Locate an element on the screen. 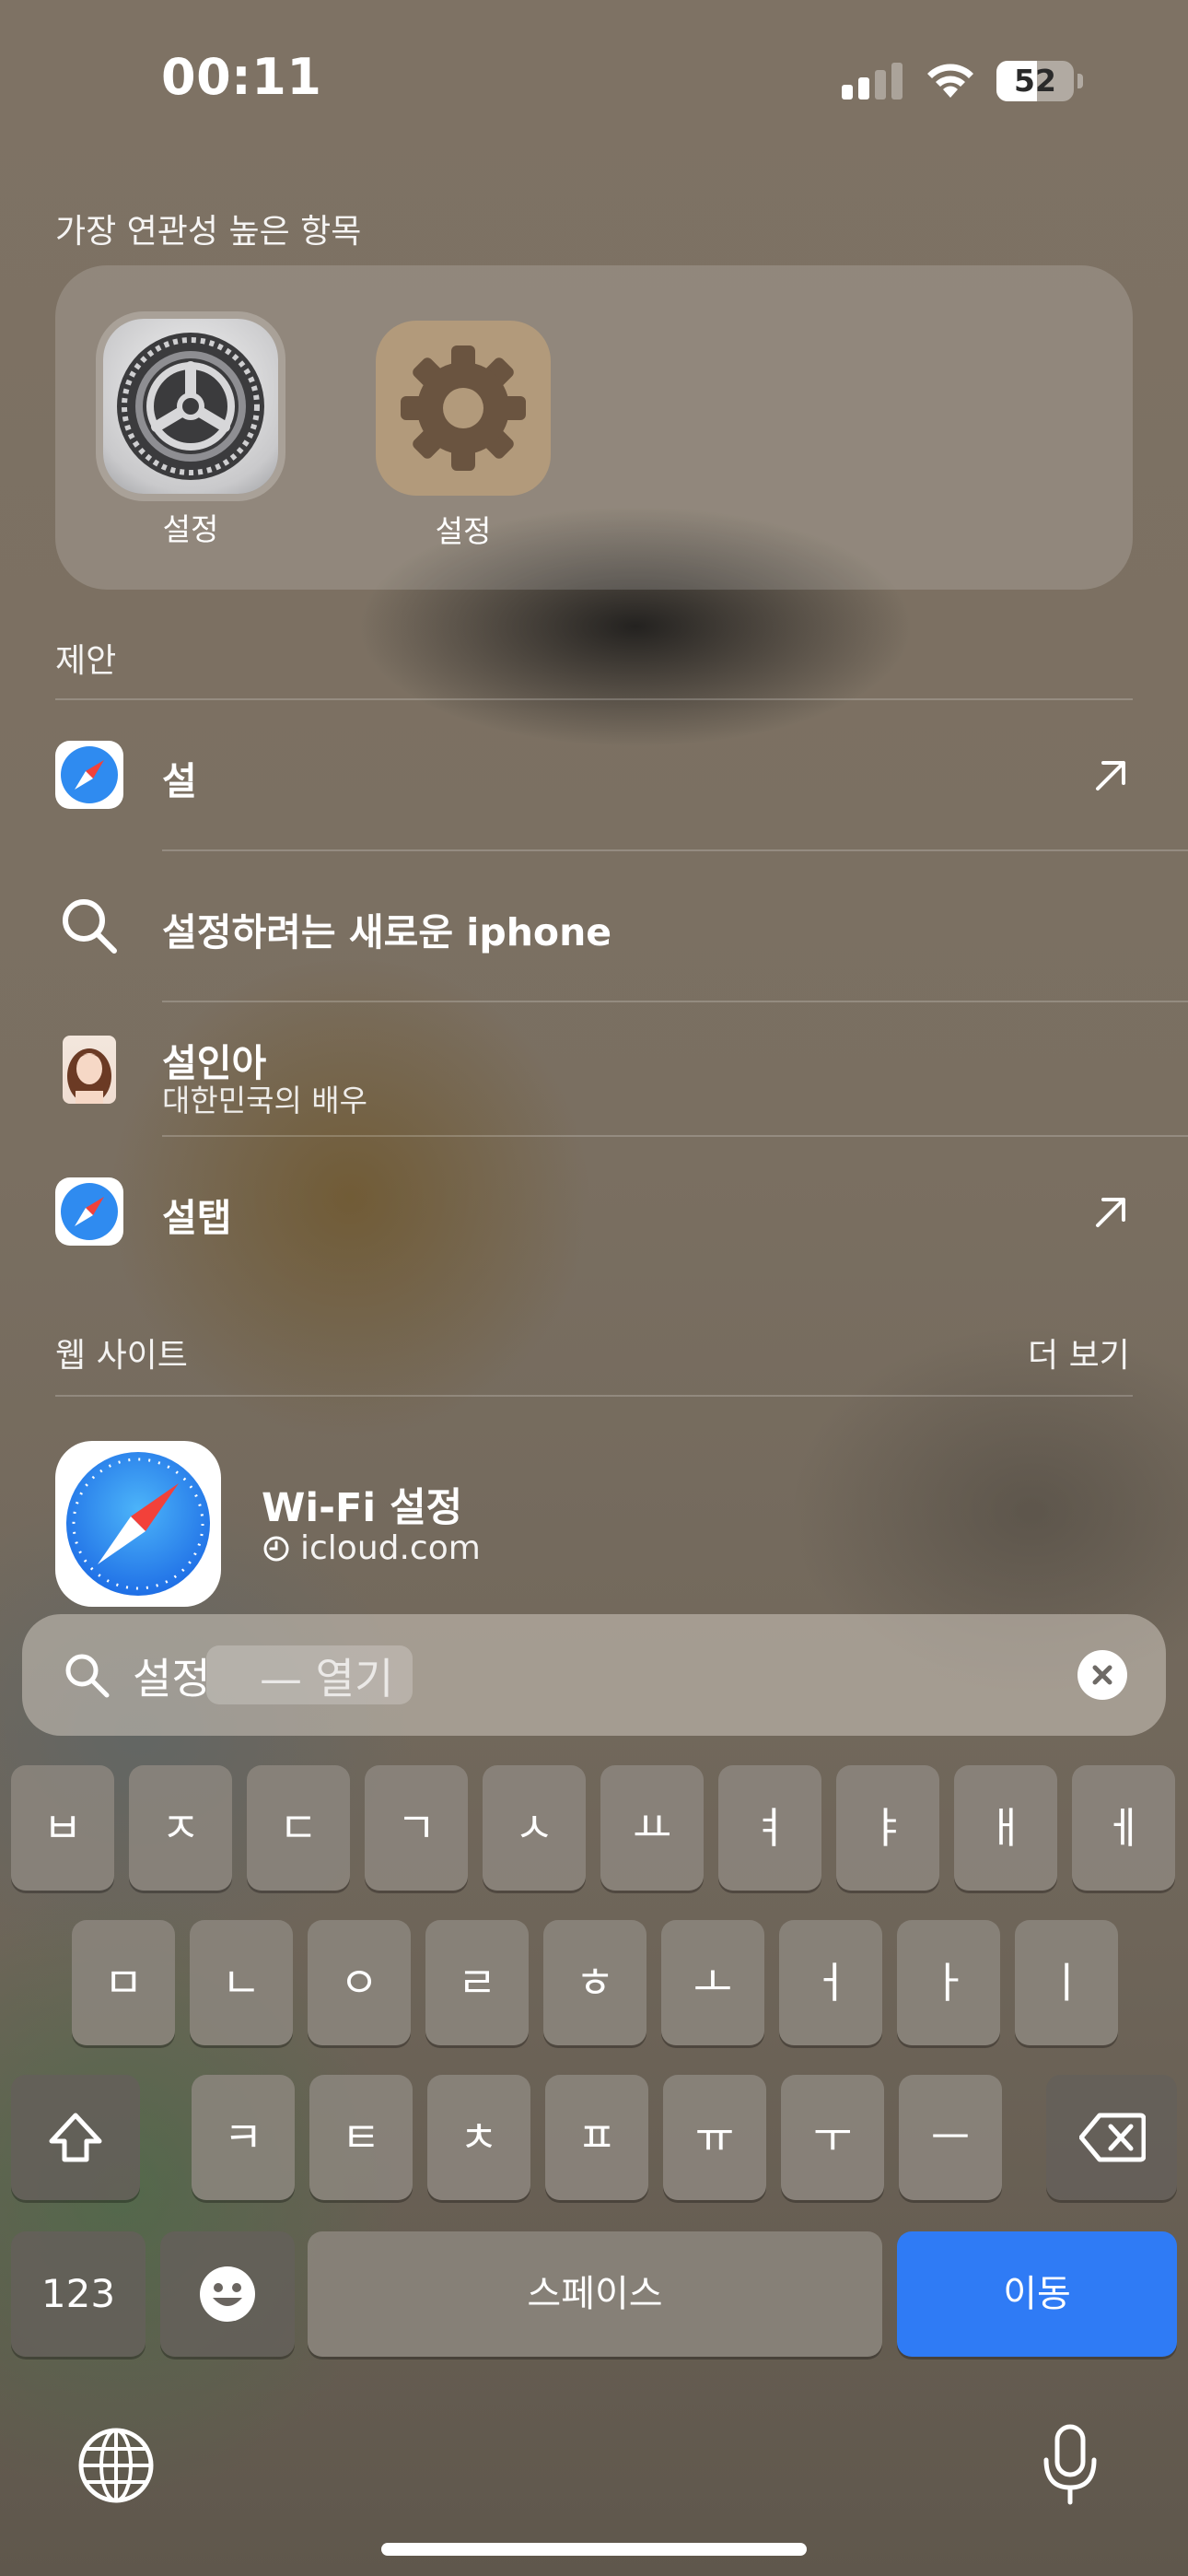 Image resolution: width=1188 pixels, height=2576 pixels. battery-indicator: 52 is located at coordinates (1039, 81).